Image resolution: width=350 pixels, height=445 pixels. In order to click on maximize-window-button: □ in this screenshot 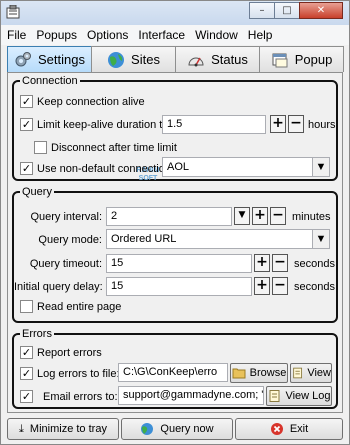, I will do `click(287, 10)`.